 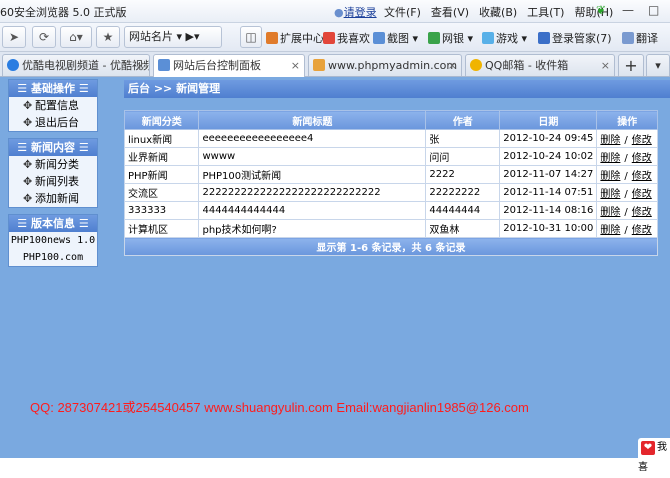 What do you see at coordinates (385, 65) in the screenshot?
I see `tab-phpmyadmin: www.phpmyadmin.com ... ×` at bounding box center [385, 65].